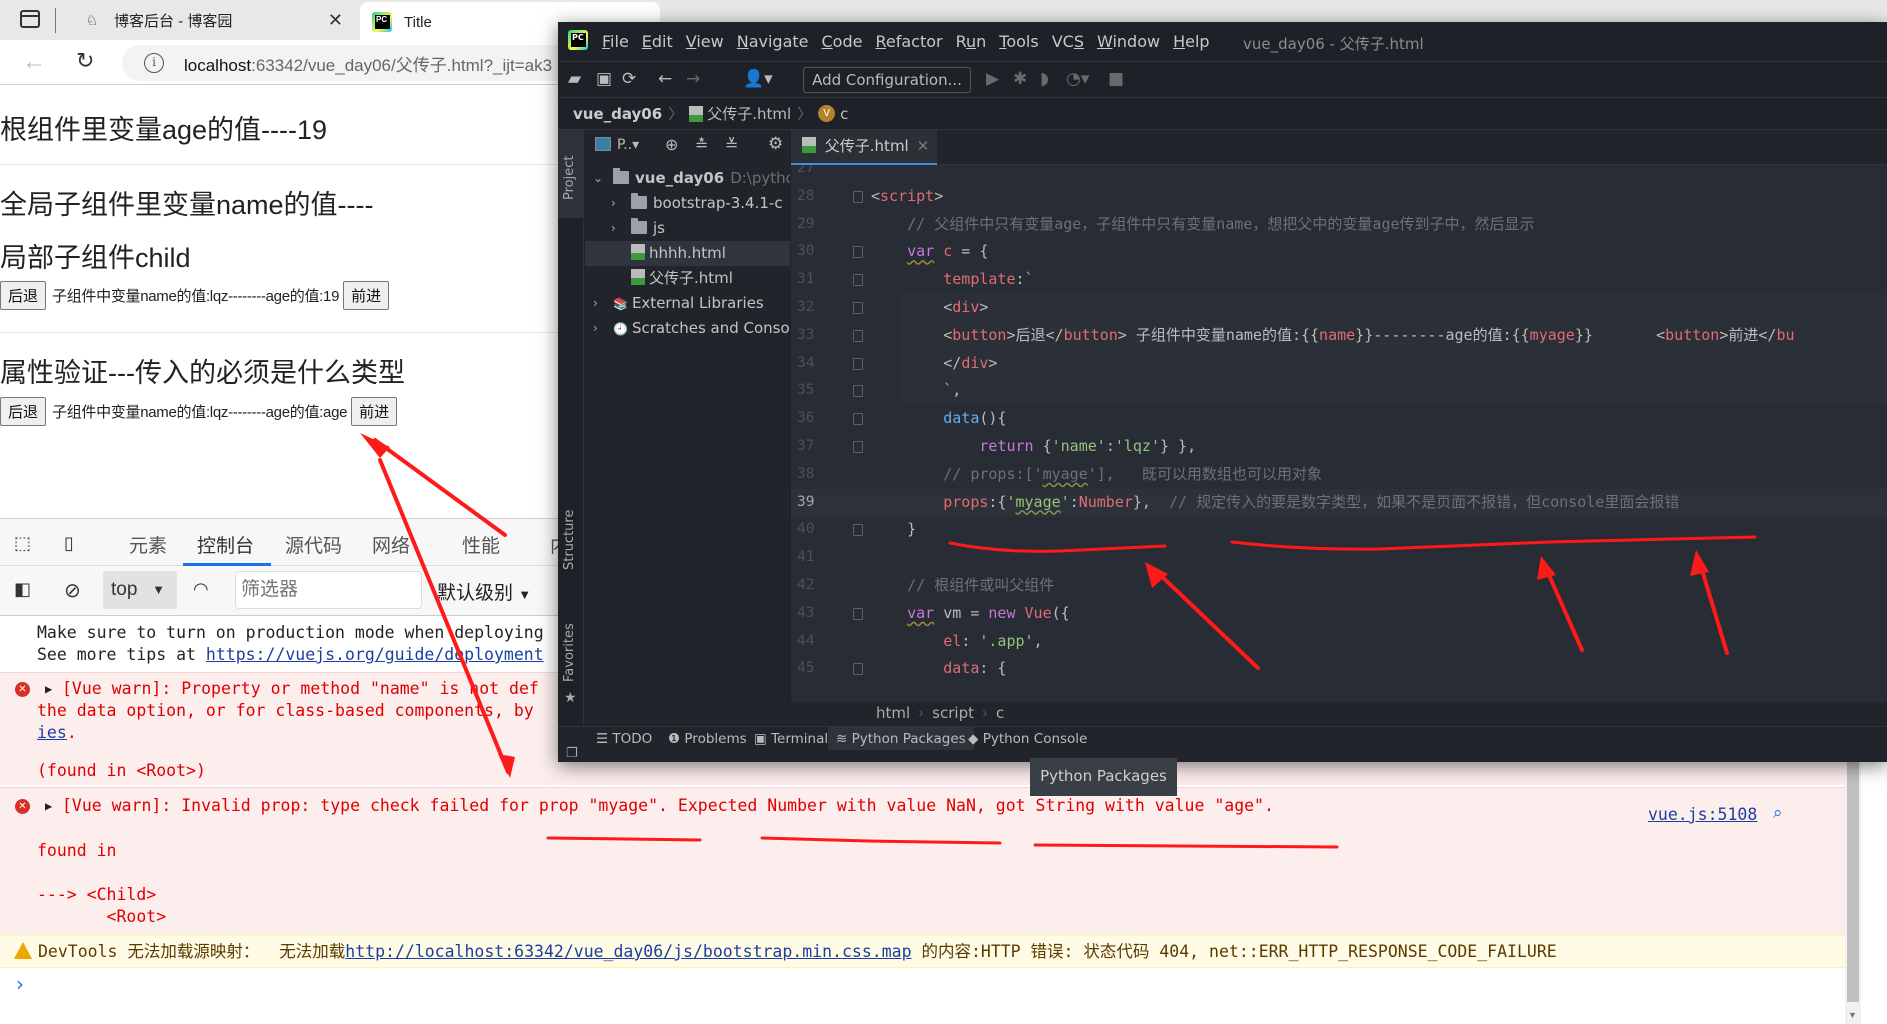 The image size is (1887, 1024). I want to click on console-prompt: ›, so click(20, 984).